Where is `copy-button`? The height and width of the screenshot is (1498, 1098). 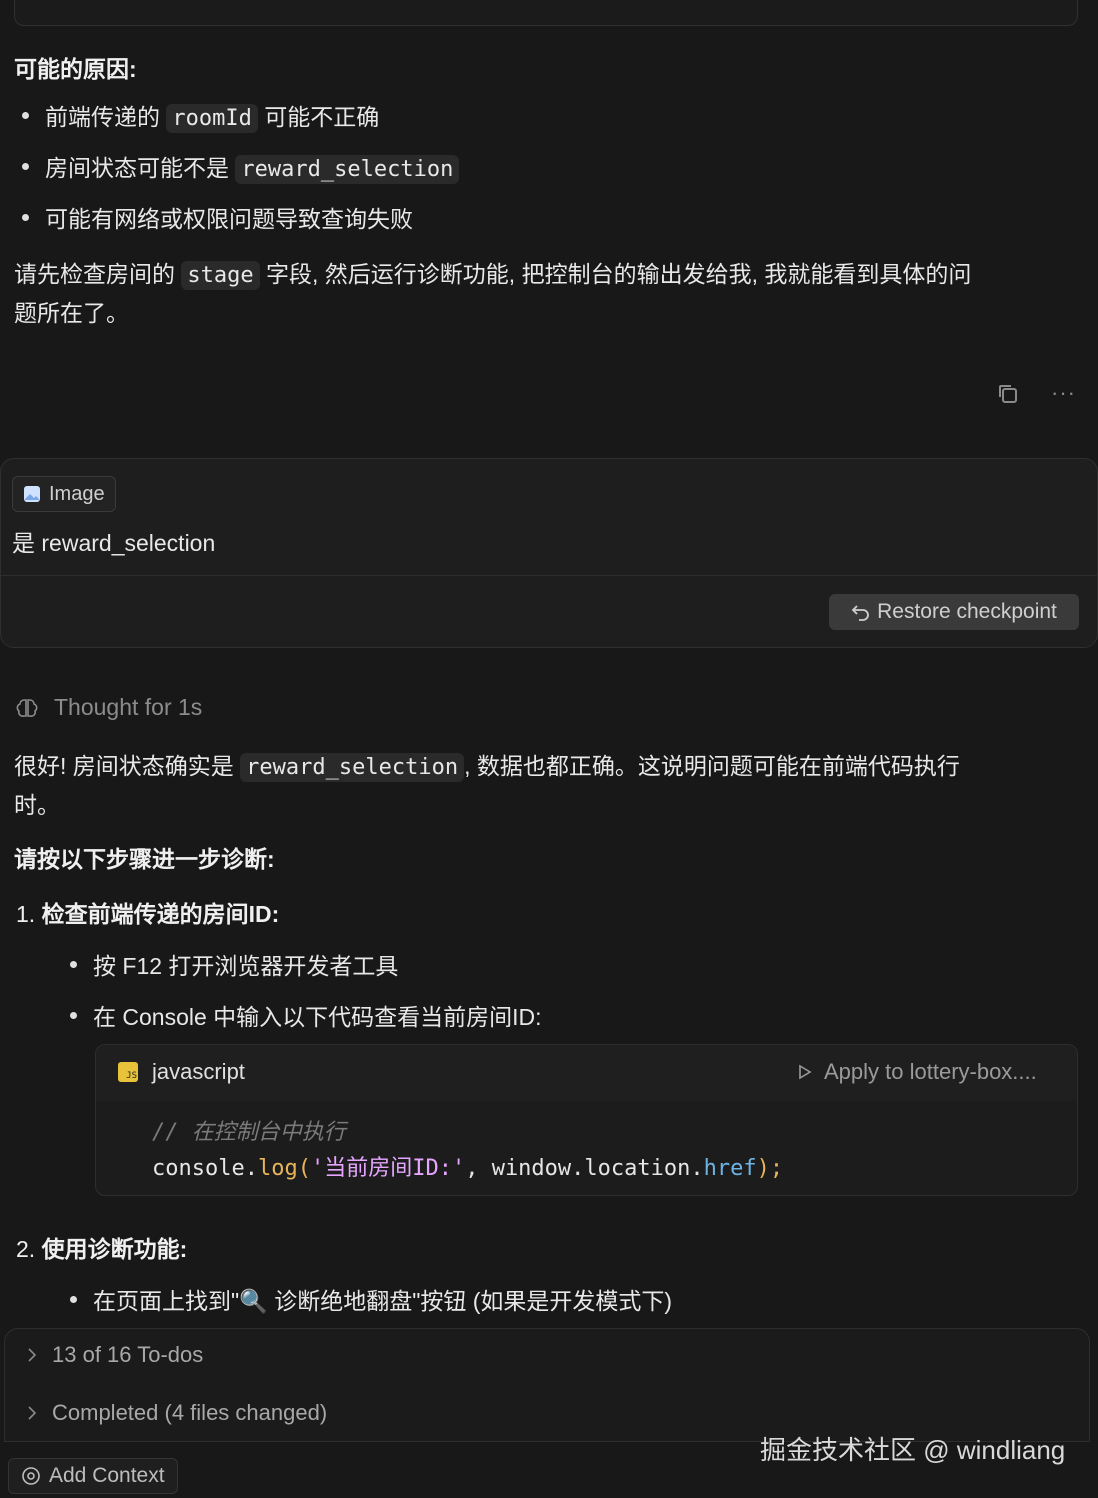
copy-button is located at coordinates (1008, 396).